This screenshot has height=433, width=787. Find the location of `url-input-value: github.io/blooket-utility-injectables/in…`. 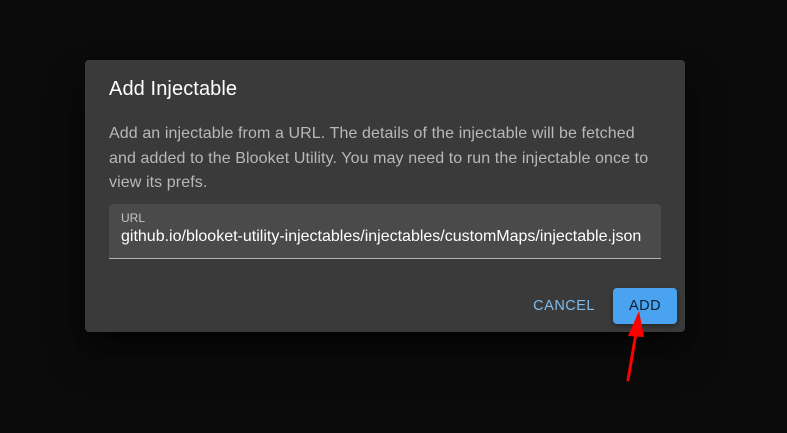

url-input-value: github.io/blooket-utility-injectables/in… is located at coordinates (381, 236).